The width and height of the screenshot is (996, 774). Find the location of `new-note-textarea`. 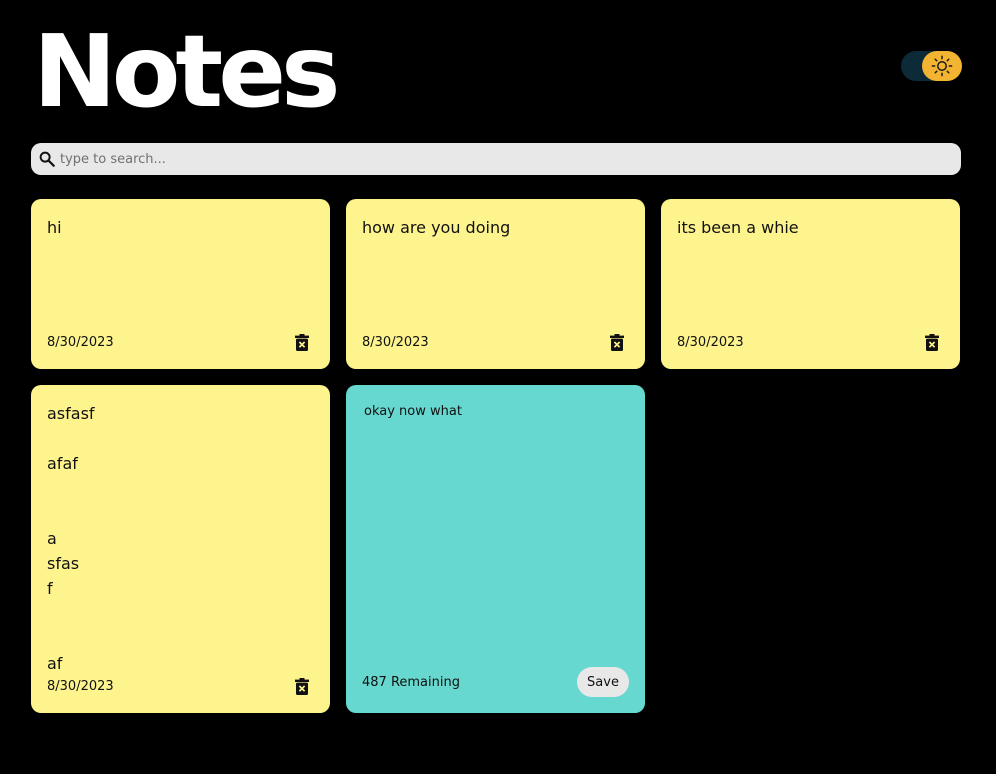

new-note-textarea is located at coordinates (497, 521).